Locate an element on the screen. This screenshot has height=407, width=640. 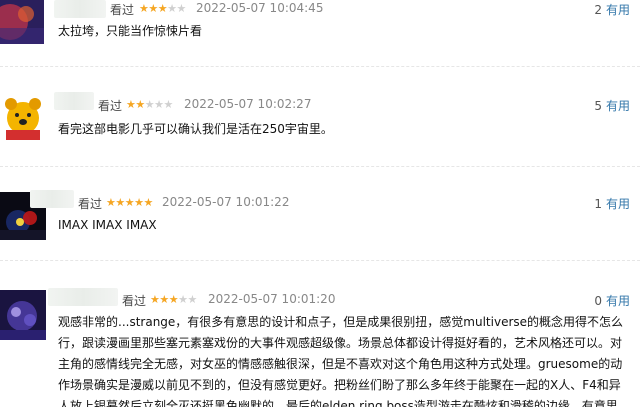
review-time: 2022-05-07 10:01:22 is located at coordinates (226, 202).